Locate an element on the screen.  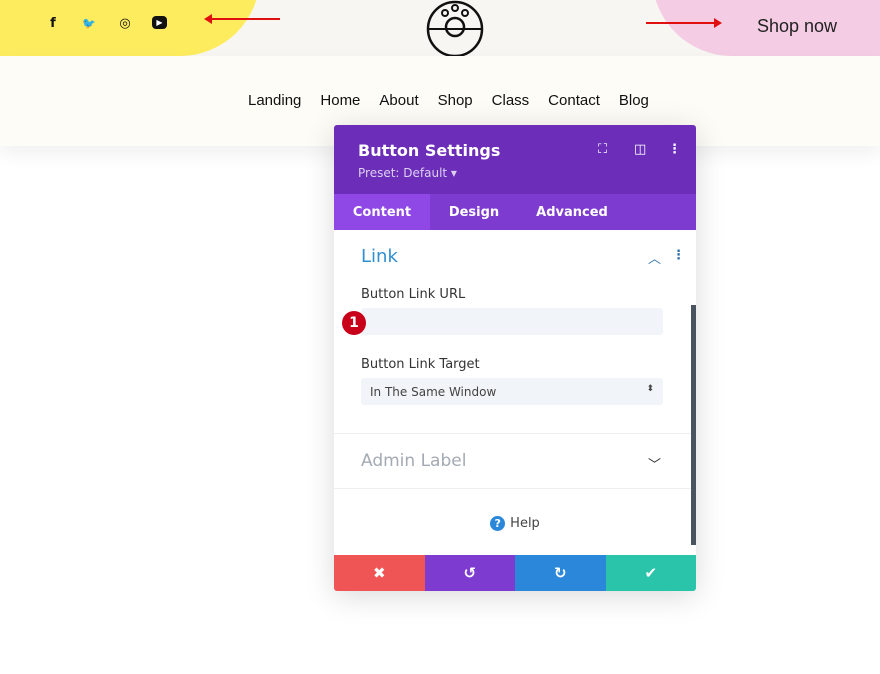
instagram-icon: ◎ is located at coordinates (125, 23).